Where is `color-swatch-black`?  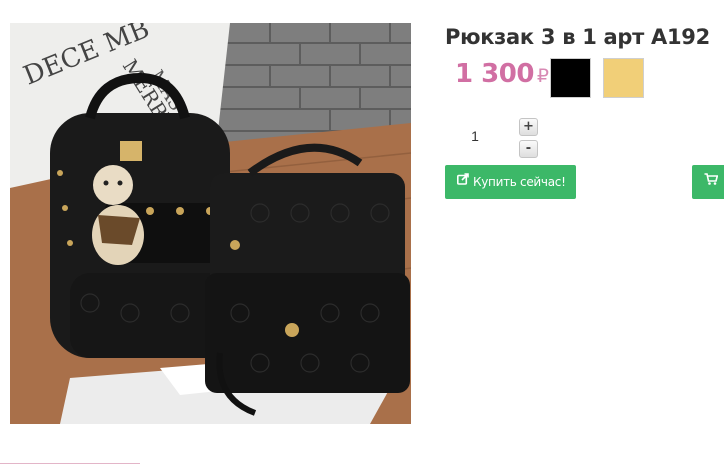 color-swatch-black is located at coordinates (570, 78).